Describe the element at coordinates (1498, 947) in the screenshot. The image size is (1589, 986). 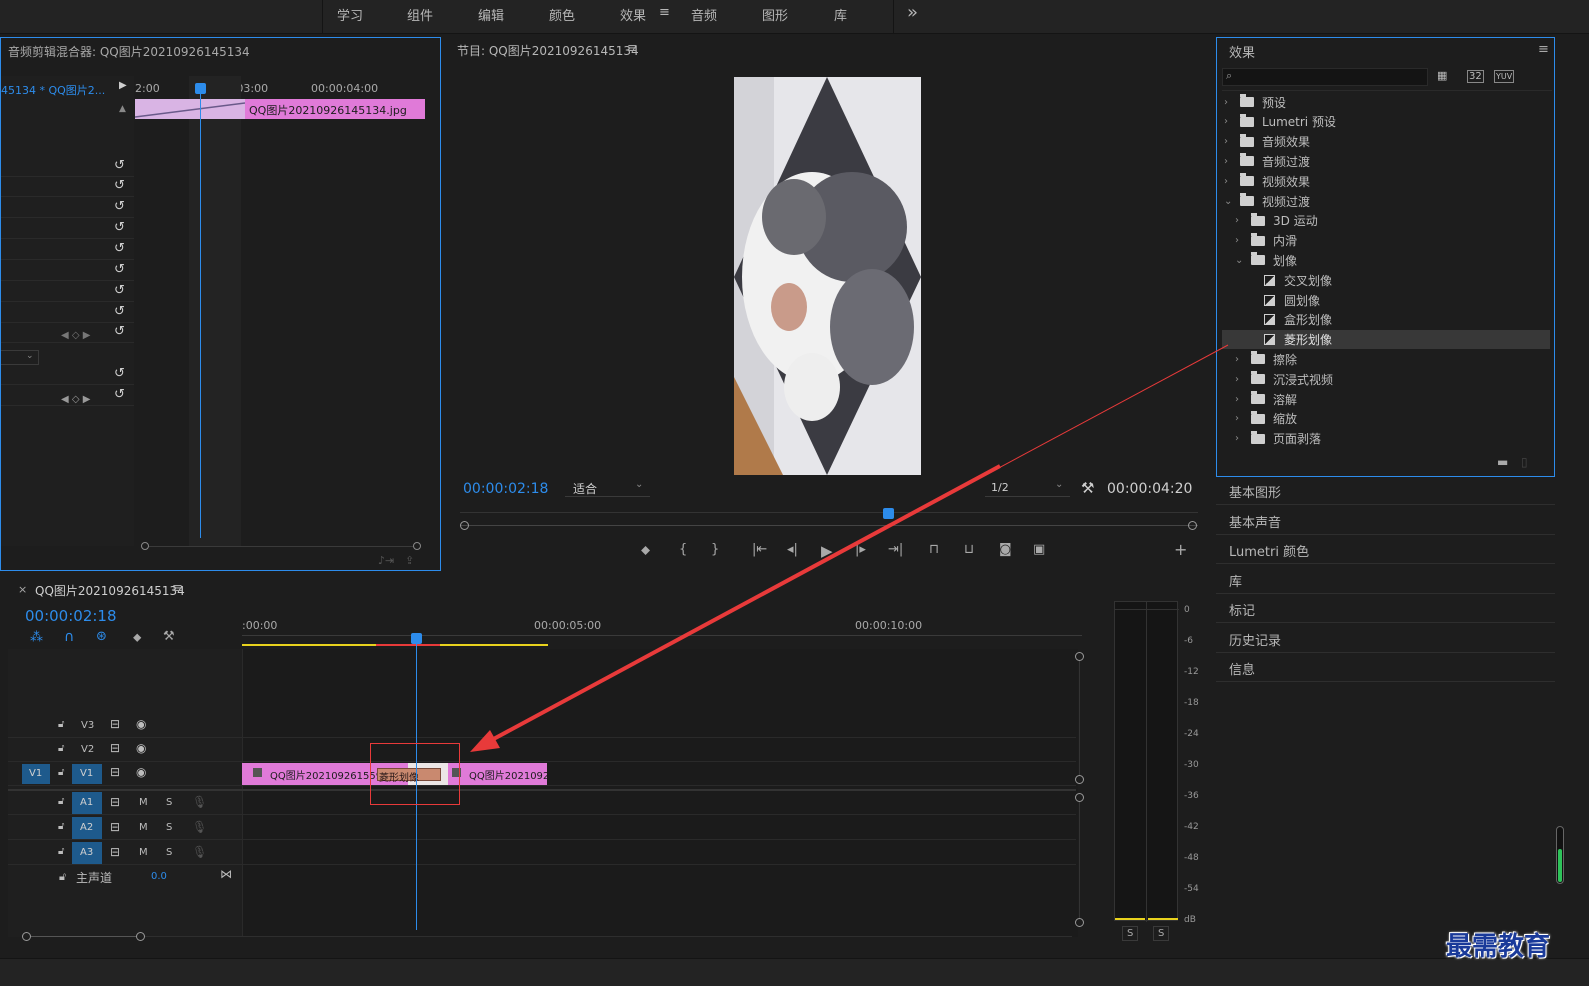
I see `watermark-logo: 最需教育` at that location.